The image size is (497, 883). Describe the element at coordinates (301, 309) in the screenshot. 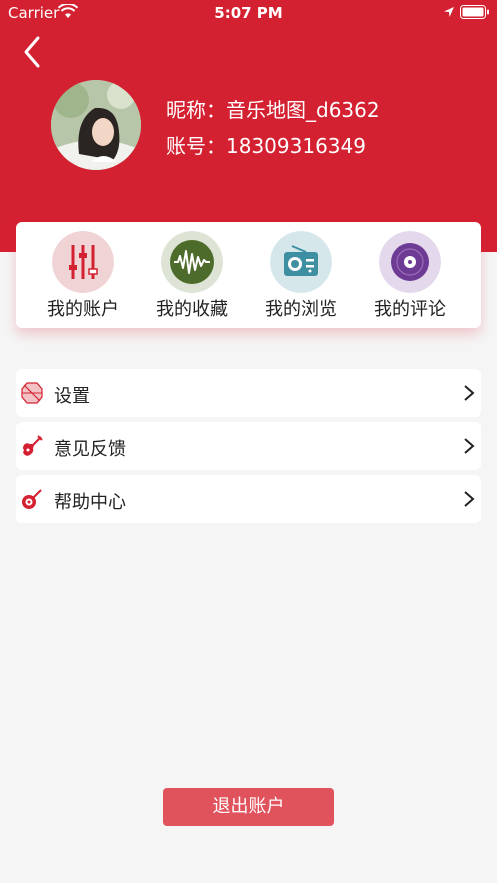

I see `my-history-label: 我的浏览` at that location.